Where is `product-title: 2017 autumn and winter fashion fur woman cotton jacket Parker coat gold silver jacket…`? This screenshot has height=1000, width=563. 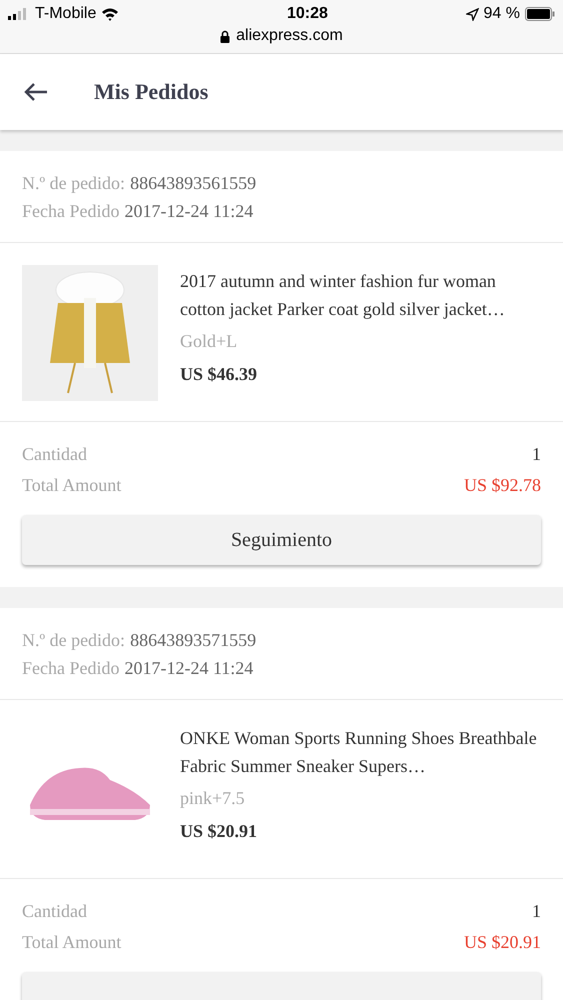 product-title: 2017 autumn and winter fashion fur woman cotton jacket Parker coat gold silver jacket… is located at coordinates (360, 295).